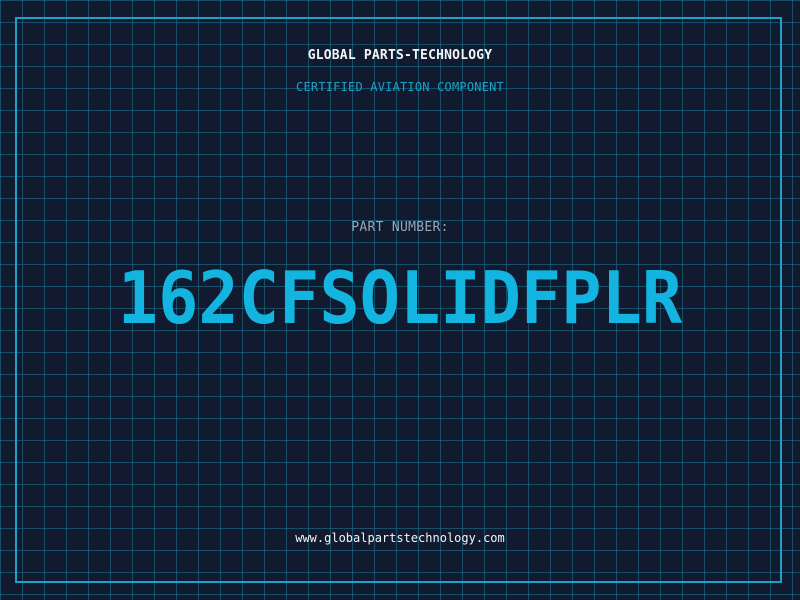  Describe the element at coordinates (400, 87) in the screenshot. I see `certification-subtitle: CERTIFIED AVIATION COMPONENT` at that location.